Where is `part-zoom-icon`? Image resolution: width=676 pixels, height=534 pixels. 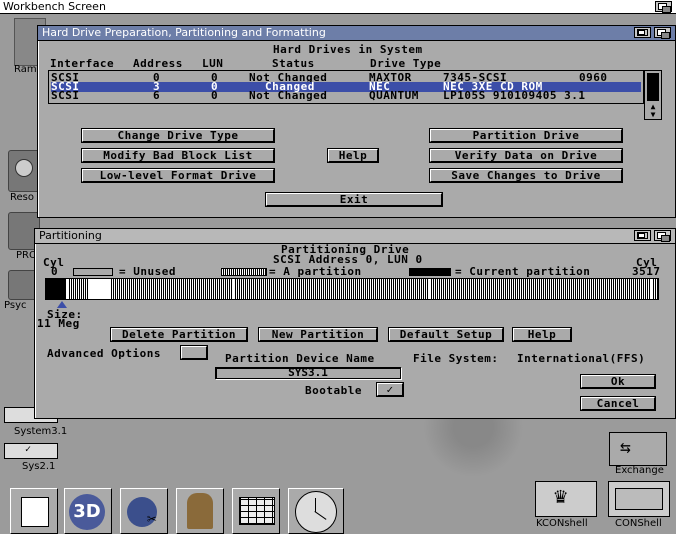 part-zoom-icon is located at coordinates (642, 235).